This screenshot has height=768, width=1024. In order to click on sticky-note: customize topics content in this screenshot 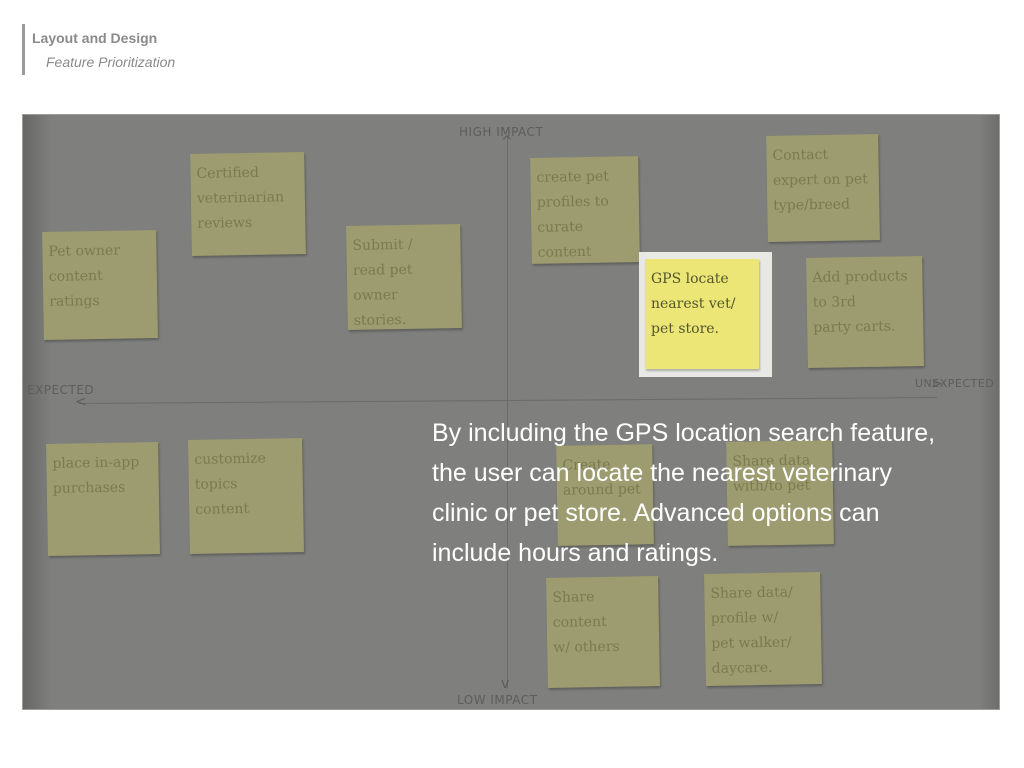, I will do `click(246, 496)`.